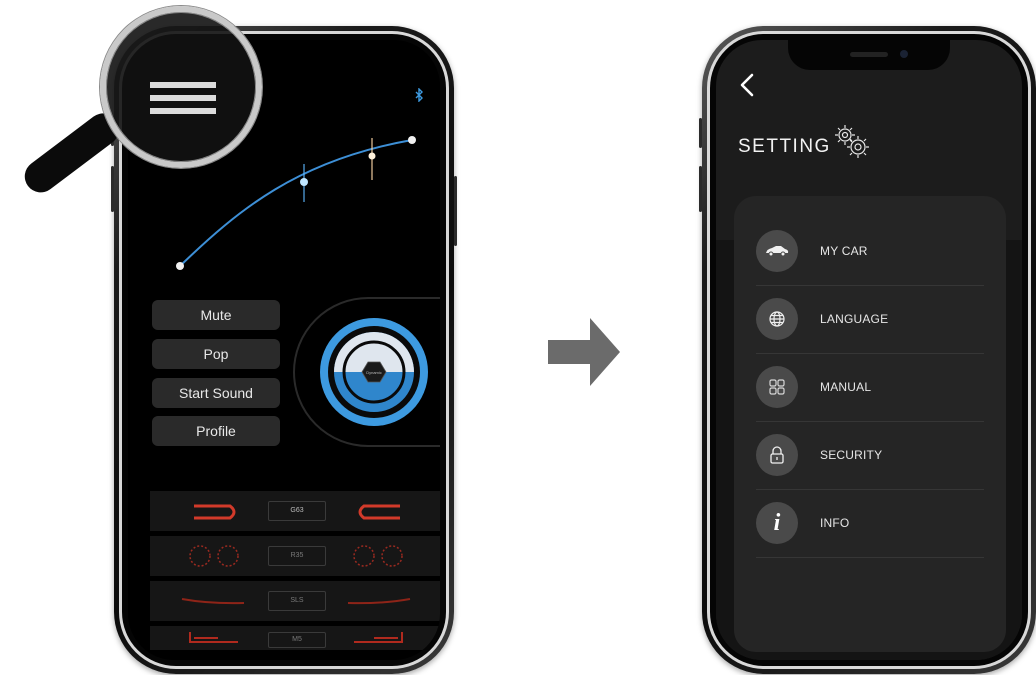 This screenshot has height=675, width=1036. I want to click on volume-knob: Dynamic, so click(364, 372).